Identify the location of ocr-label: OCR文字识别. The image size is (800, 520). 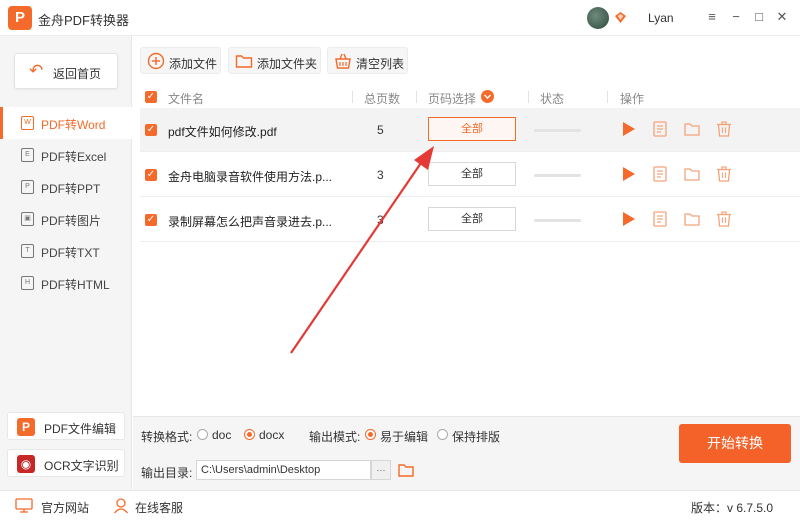
(81, 466).